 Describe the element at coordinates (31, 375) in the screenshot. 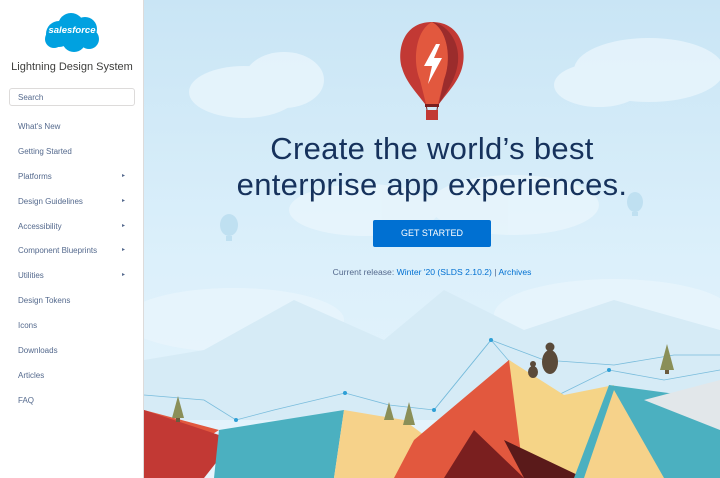

I see `sidebar-item-label: Articles` at that location.